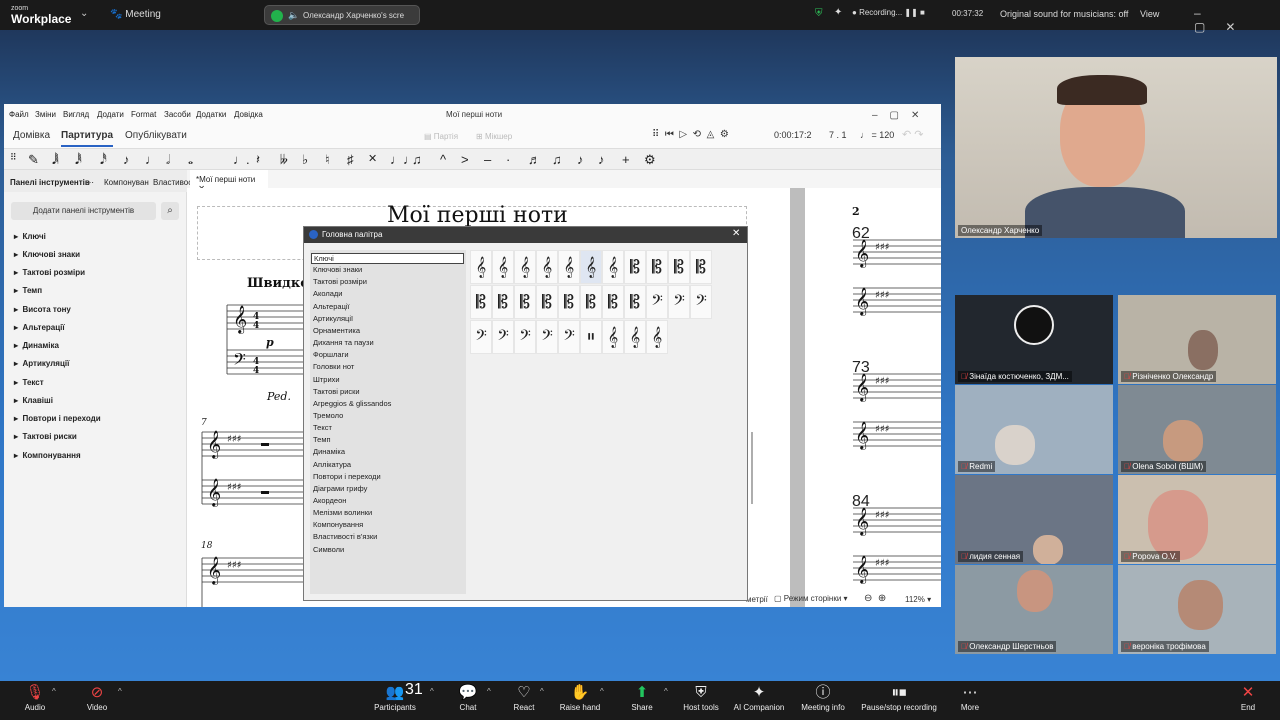  Describe the element at coordinates (284, 160) in the screenshot. I see `double-flat-icon: 𝄫` at that location.